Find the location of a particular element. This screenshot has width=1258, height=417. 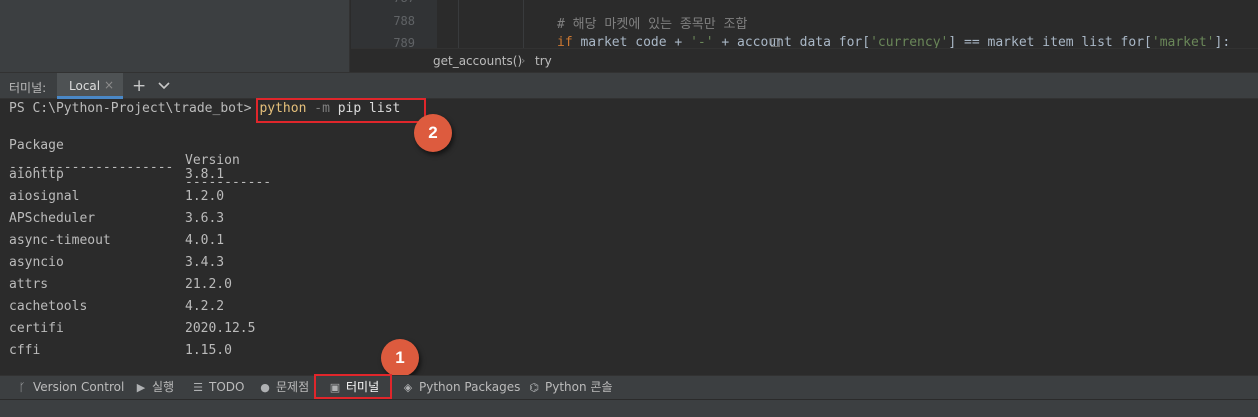

package-version: 3.6.3 is located at coordinates (205, 218).